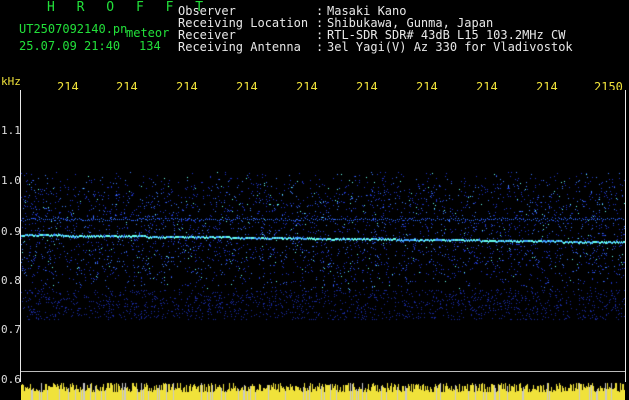  What do you see at coordinates (323, 371) in the screenshot?
I see `plot-baseline` at bounding box center [323, 371].